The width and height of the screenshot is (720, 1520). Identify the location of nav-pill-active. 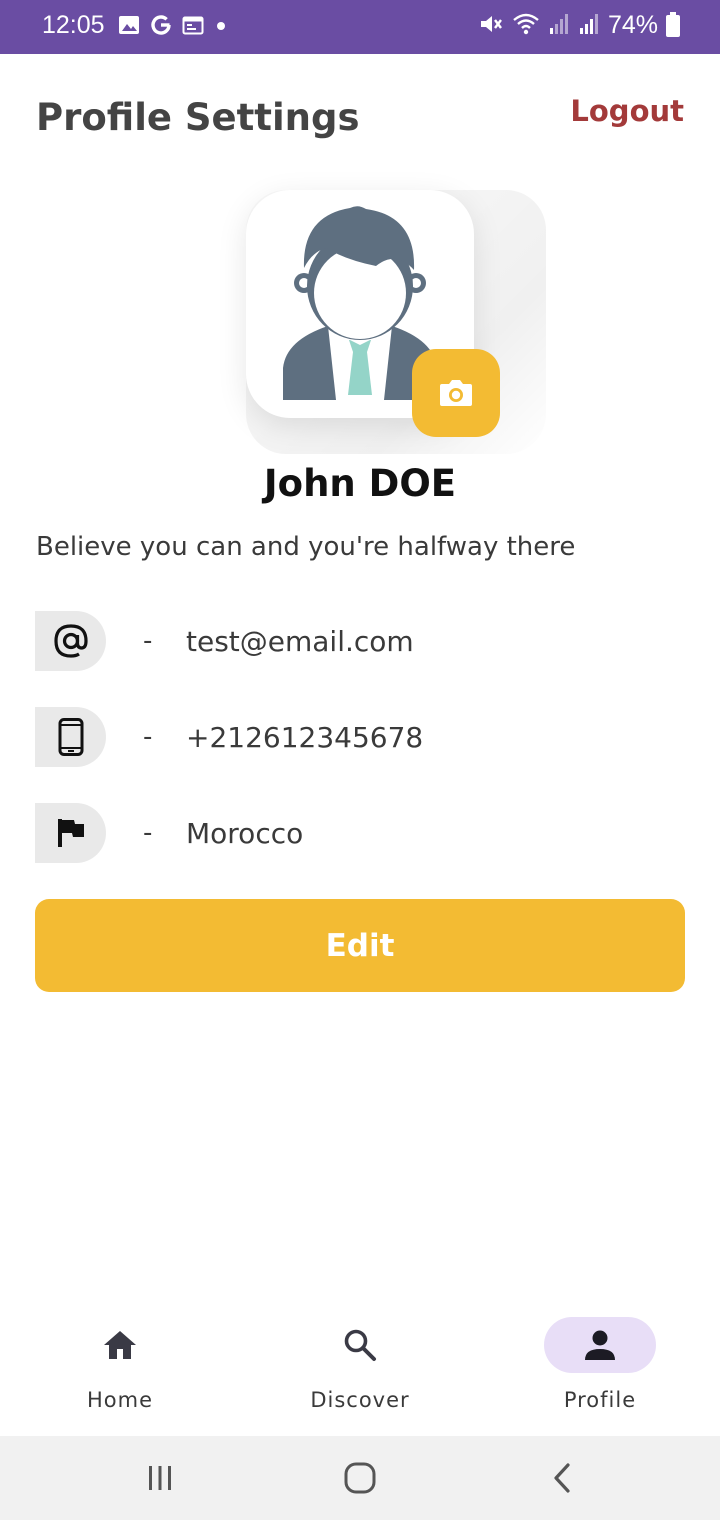
(600, 1345).